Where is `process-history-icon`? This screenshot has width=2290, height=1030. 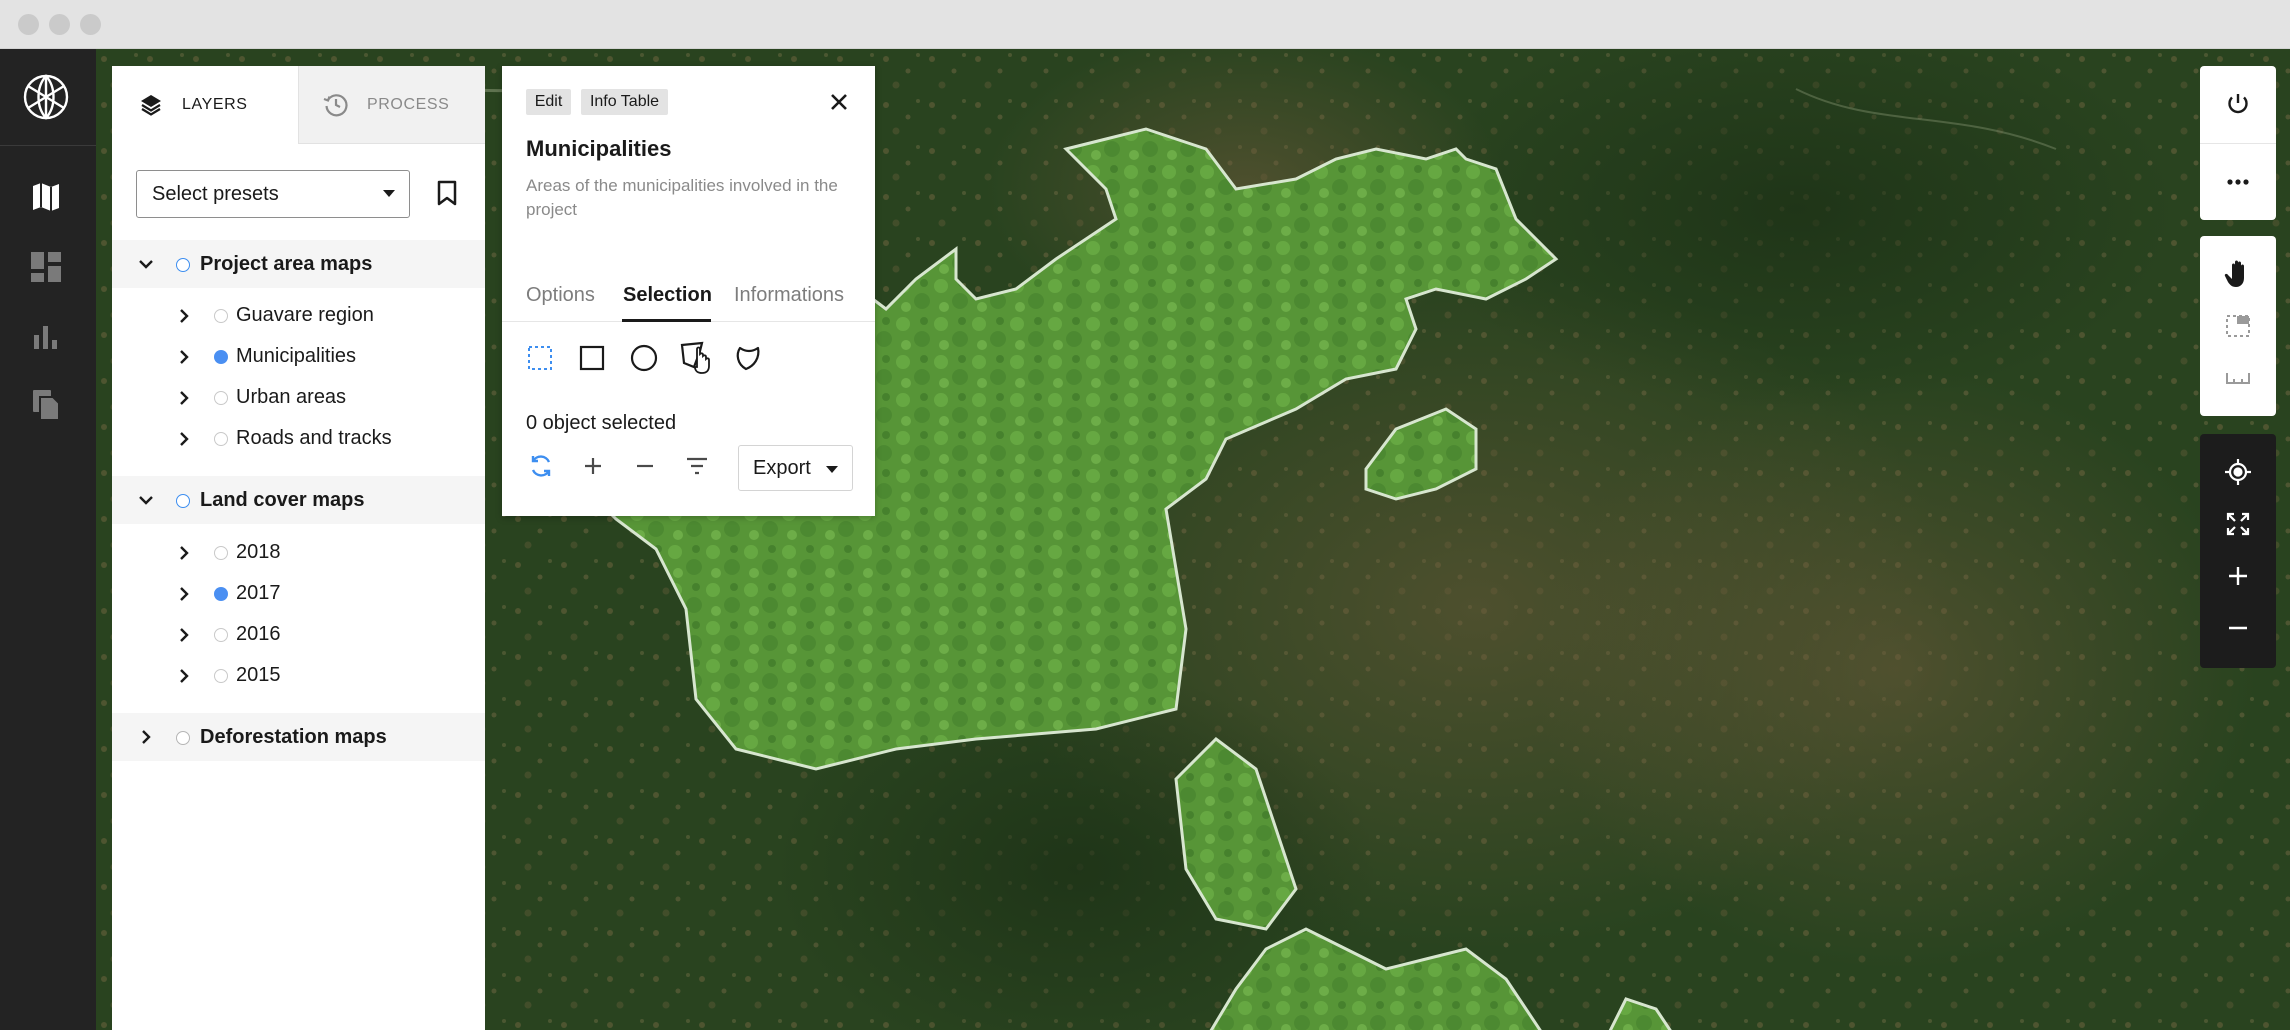 process-history-icon is located at coordinates (336, 105).